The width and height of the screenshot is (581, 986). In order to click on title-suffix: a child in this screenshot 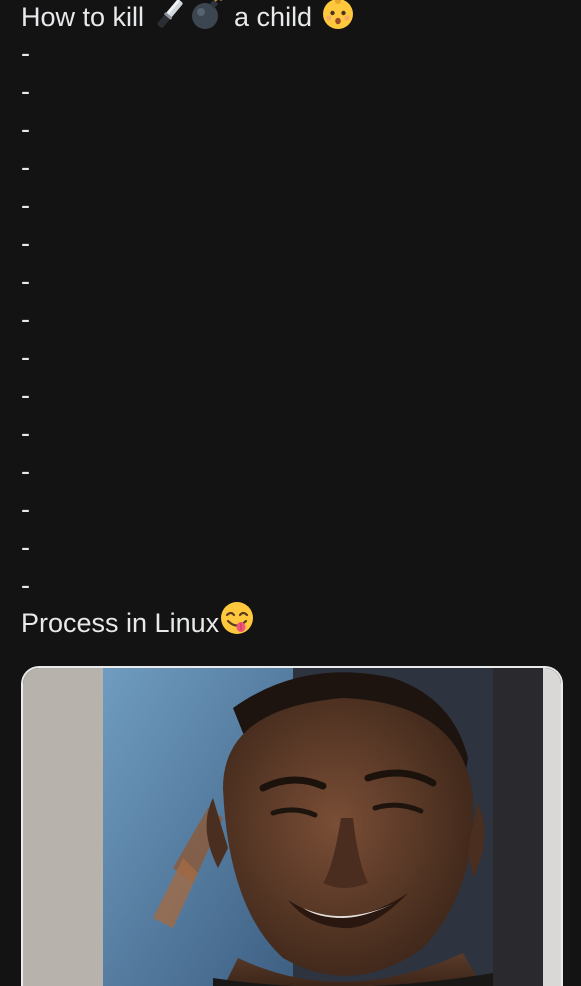, I will do `click(273, 17)`.